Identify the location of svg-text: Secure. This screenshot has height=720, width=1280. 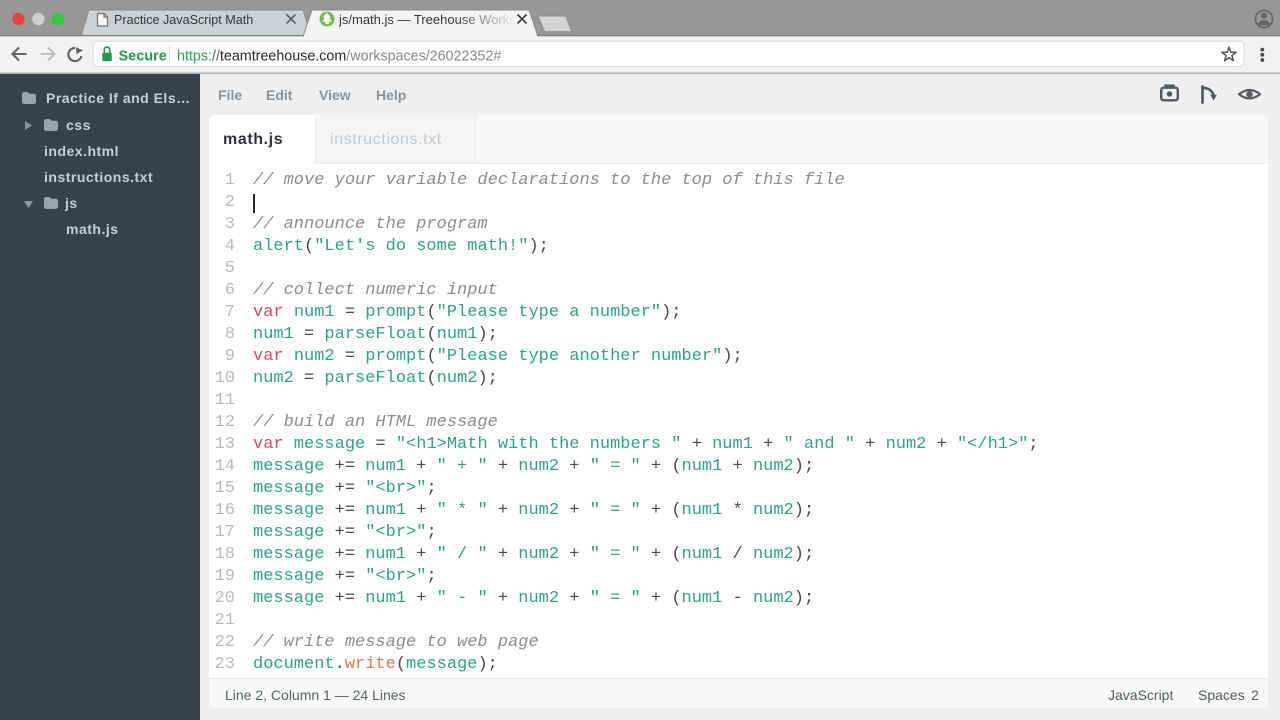
(143, 56).